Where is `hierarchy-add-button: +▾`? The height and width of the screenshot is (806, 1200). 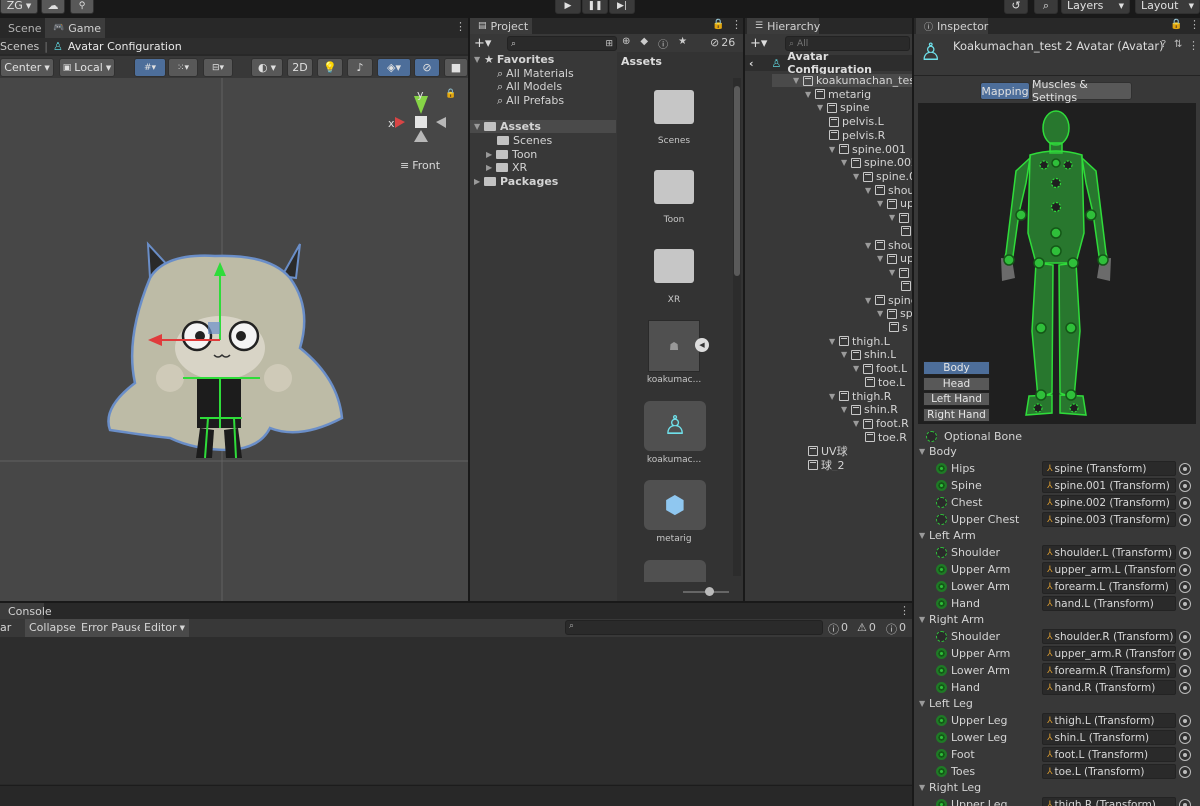 hierarchy-add-button: +▾ is located at coordinates (758, 43).